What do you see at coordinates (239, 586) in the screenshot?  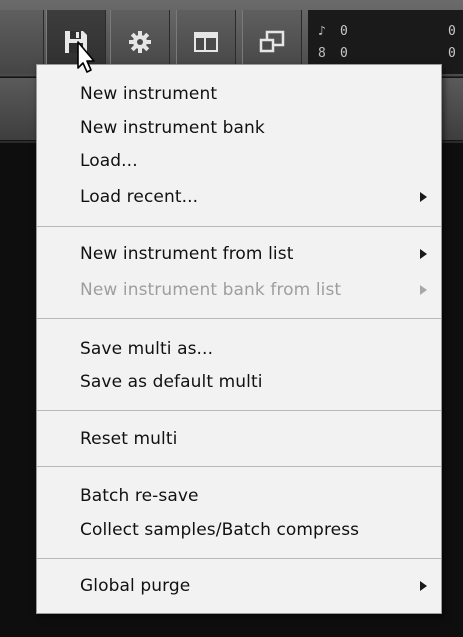 I see `menu-item-global-purge: Global purge` at bounding box center [239, 586].